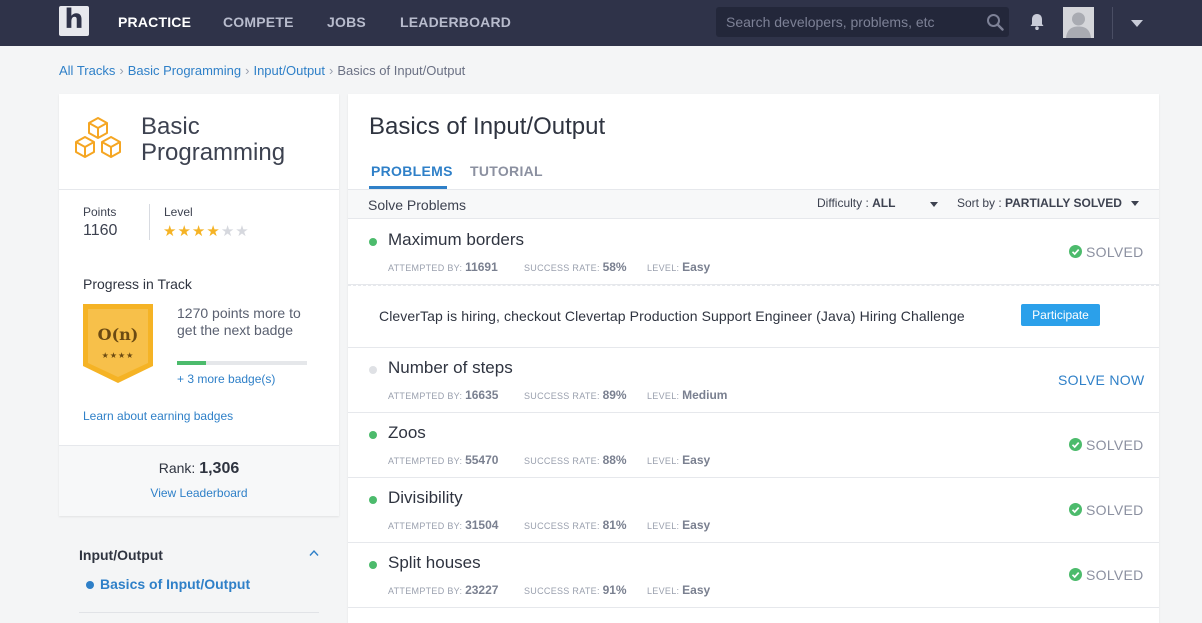 This screenshot has width=1202, height=623. What do you see at coordinates (154, 22) in the screenshot?
I see `nav-practice: PRACTICE` at bounding box center [154, 22].